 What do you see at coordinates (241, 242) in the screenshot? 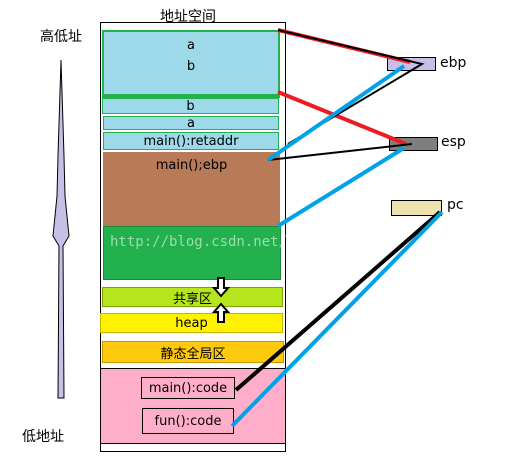
I see `watermark: http://blog.csdn.net/dream_1996` at bounding box center [241, 242].